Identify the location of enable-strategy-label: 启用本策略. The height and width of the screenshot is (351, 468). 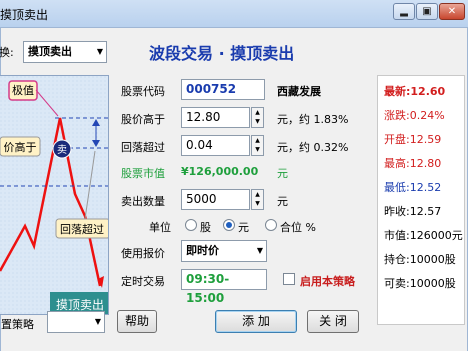
(327, 281).